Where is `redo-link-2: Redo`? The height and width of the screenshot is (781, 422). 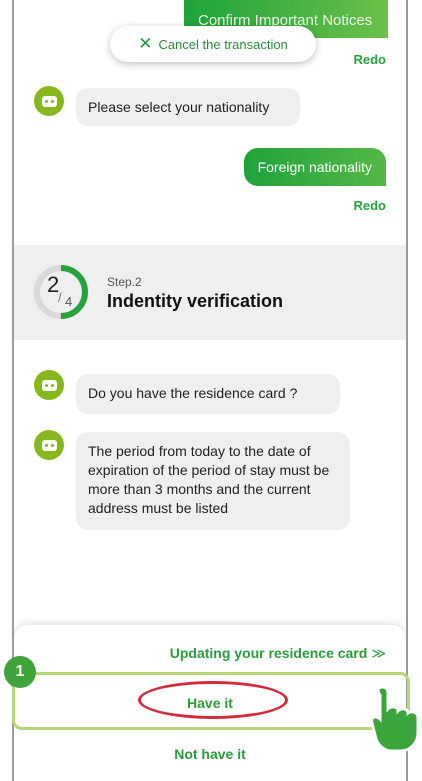 redo-link-2: Redo is located at coordinates (370, 205).